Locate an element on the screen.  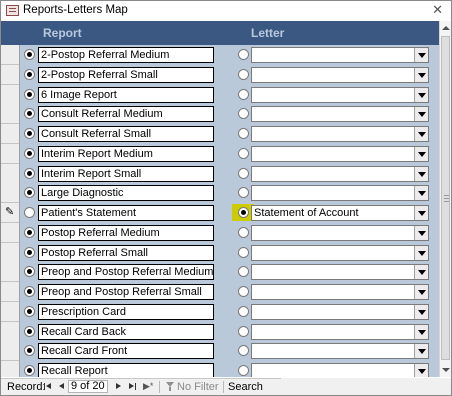
report-field: Consult Referral Small is located at coordinates (126, 134).